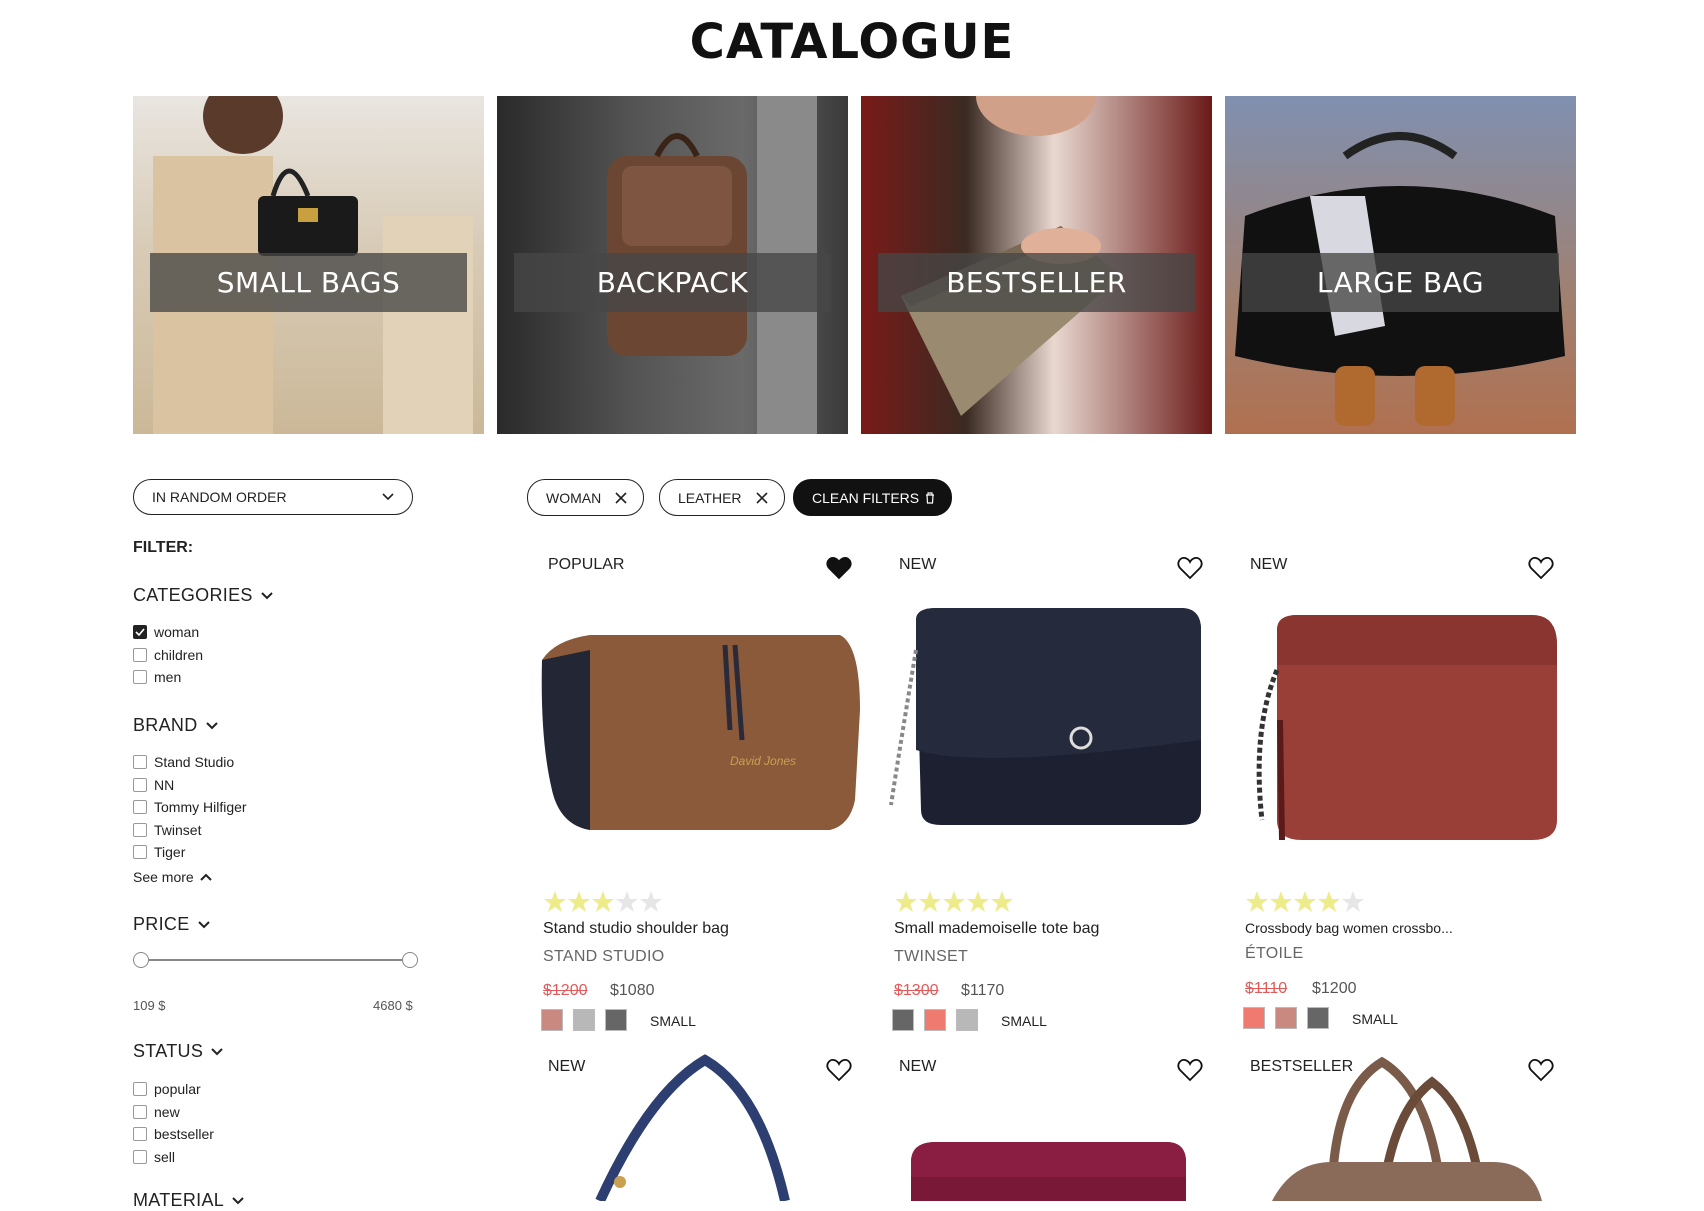 Image resolution: width=1704 pixels, height=1211 pixels. I want to click on product-name: Small mademoiselle tote bag, so click(996, 929).